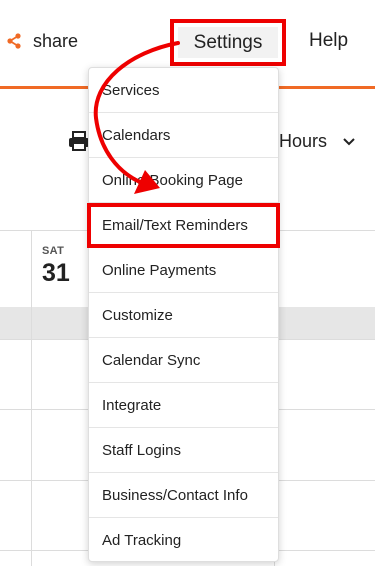  What do you see at coordinates (183, 360) in the screenshot?
I see `menu-item-calendar-sync: Calendar Sync` at bounding box center [183, 360].